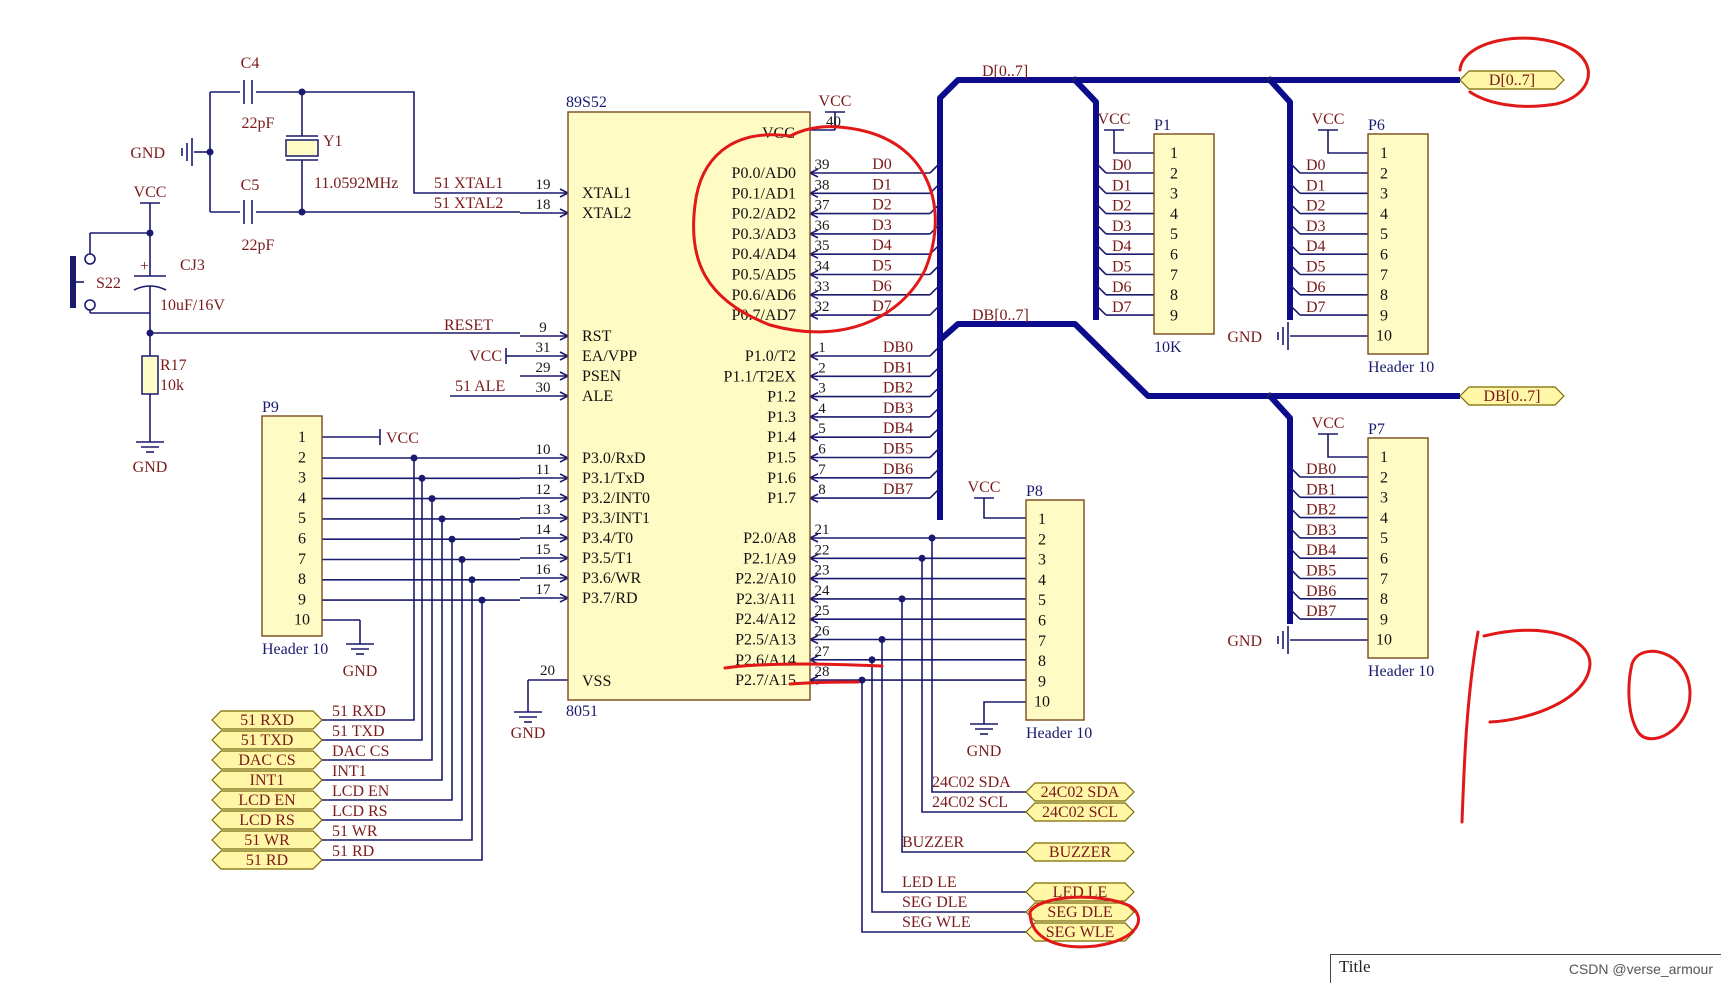 This screenshot has height=985, width=1728. What do you see at coordinates (898, 347) in the screenshot?
I see `db-fan-label: DB0` at bounding box center [898, 347].